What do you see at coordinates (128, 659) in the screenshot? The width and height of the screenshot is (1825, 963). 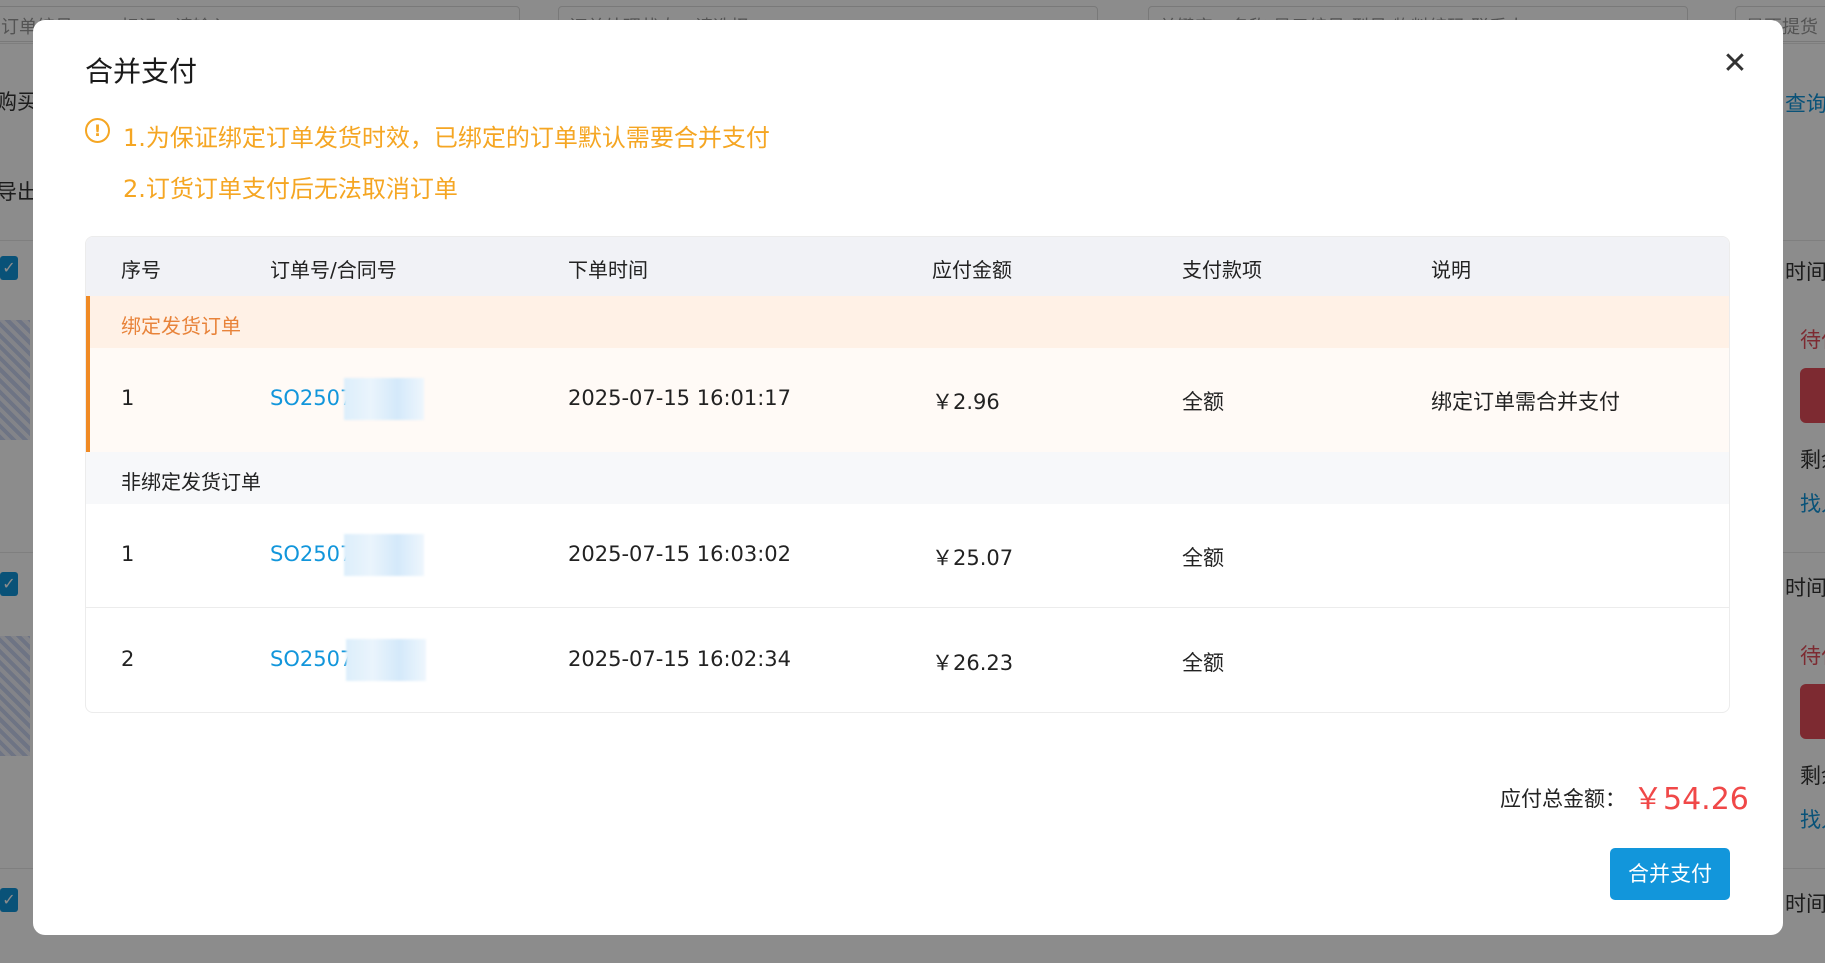 I see `row-index: 2` at bounding box center [128, 659].